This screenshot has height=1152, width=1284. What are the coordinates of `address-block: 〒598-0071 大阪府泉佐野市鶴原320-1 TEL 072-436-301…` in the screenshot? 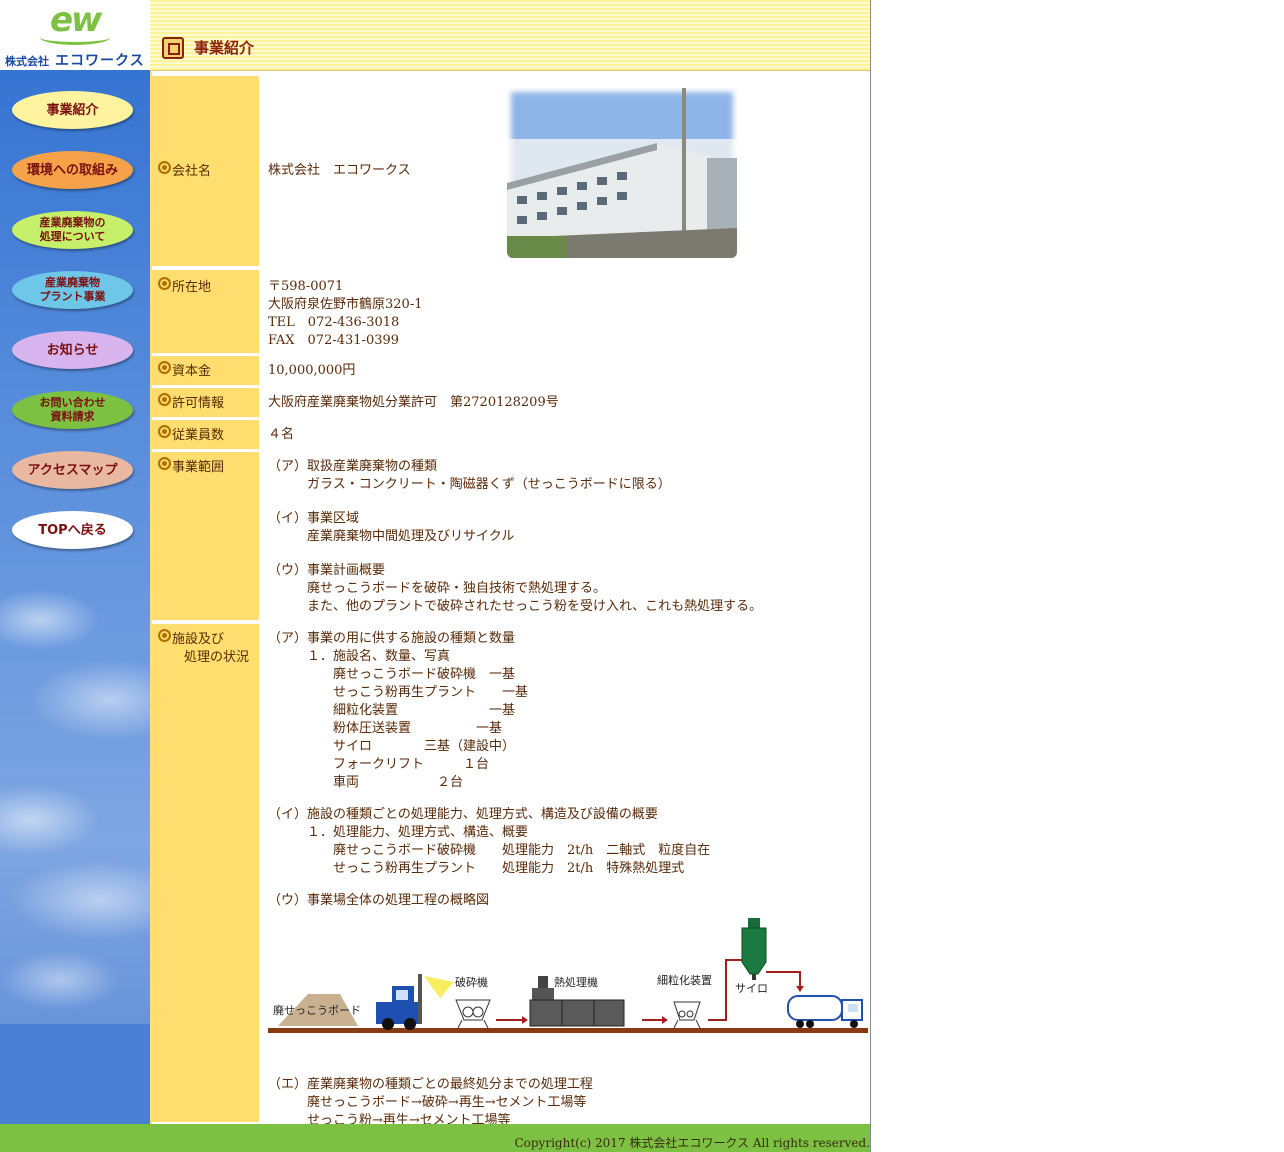 It's located at (345, 314).